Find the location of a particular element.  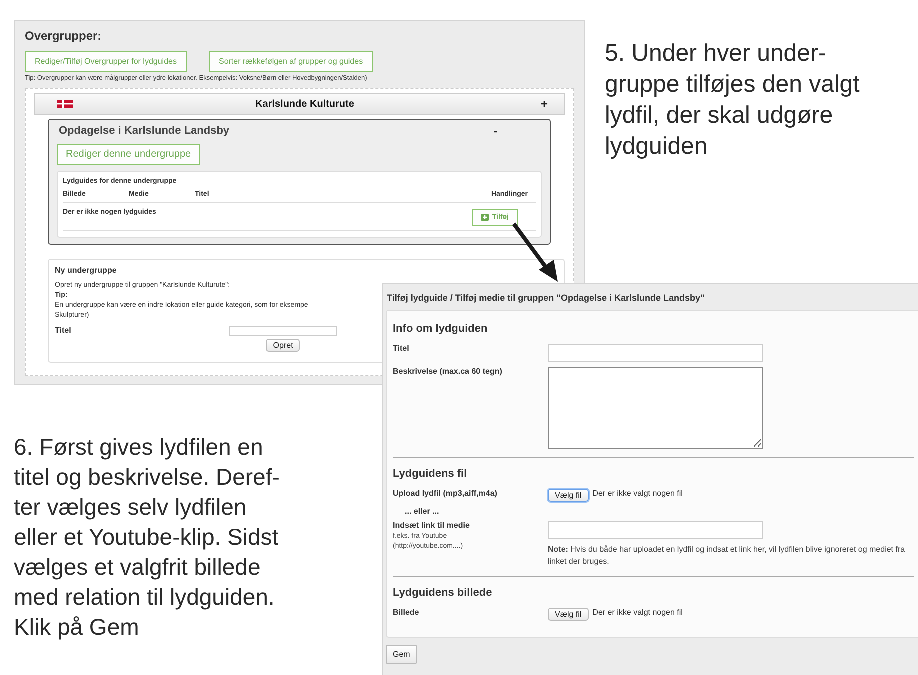

note-text: Note: Hvis du både har uploadet en lydfil og indsat et link her, vil lydfilen blive ignoreret og mediet fra linket der bruges. is located at coordinates (727, 556).